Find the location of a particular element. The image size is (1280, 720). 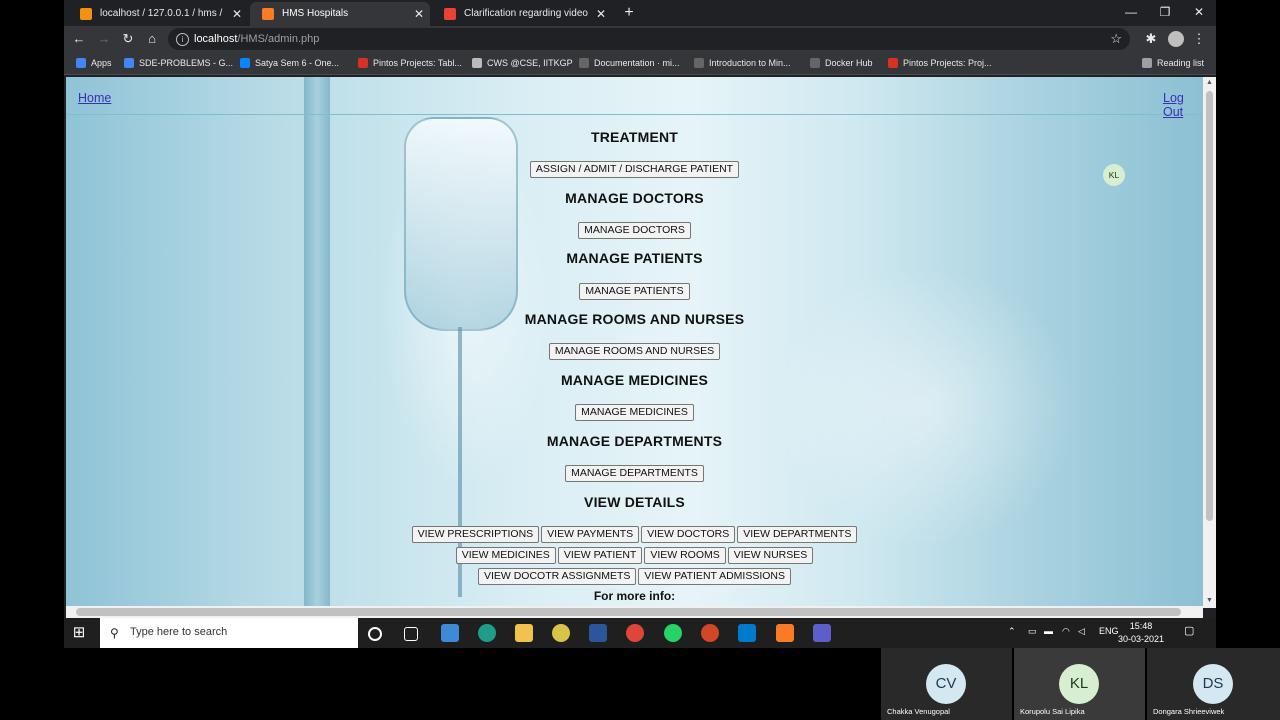

scroll-up-icon: ▲ is located at coordinates (1209, 82).